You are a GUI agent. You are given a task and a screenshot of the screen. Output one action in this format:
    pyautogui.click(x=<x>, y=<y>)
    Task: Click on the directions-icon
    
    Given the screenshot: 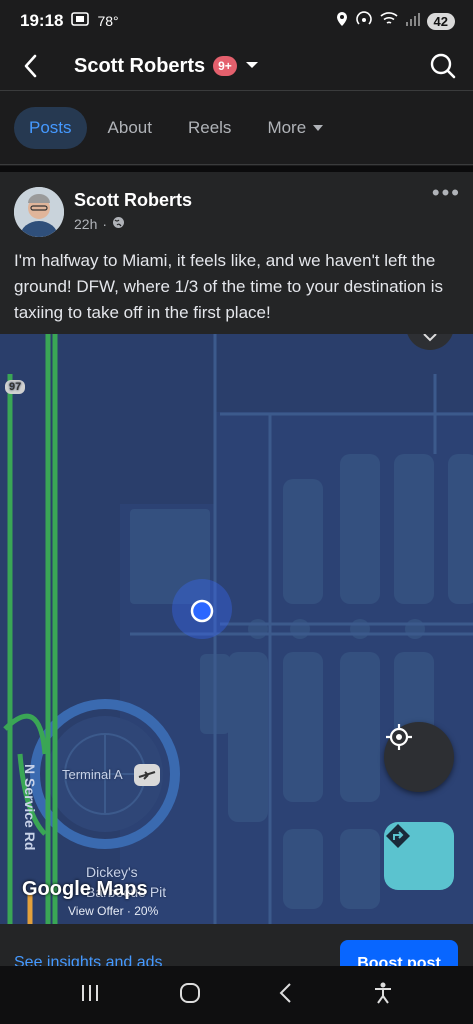 What is the action you would take?
    pyautogui.click(x=398, y=836)
    